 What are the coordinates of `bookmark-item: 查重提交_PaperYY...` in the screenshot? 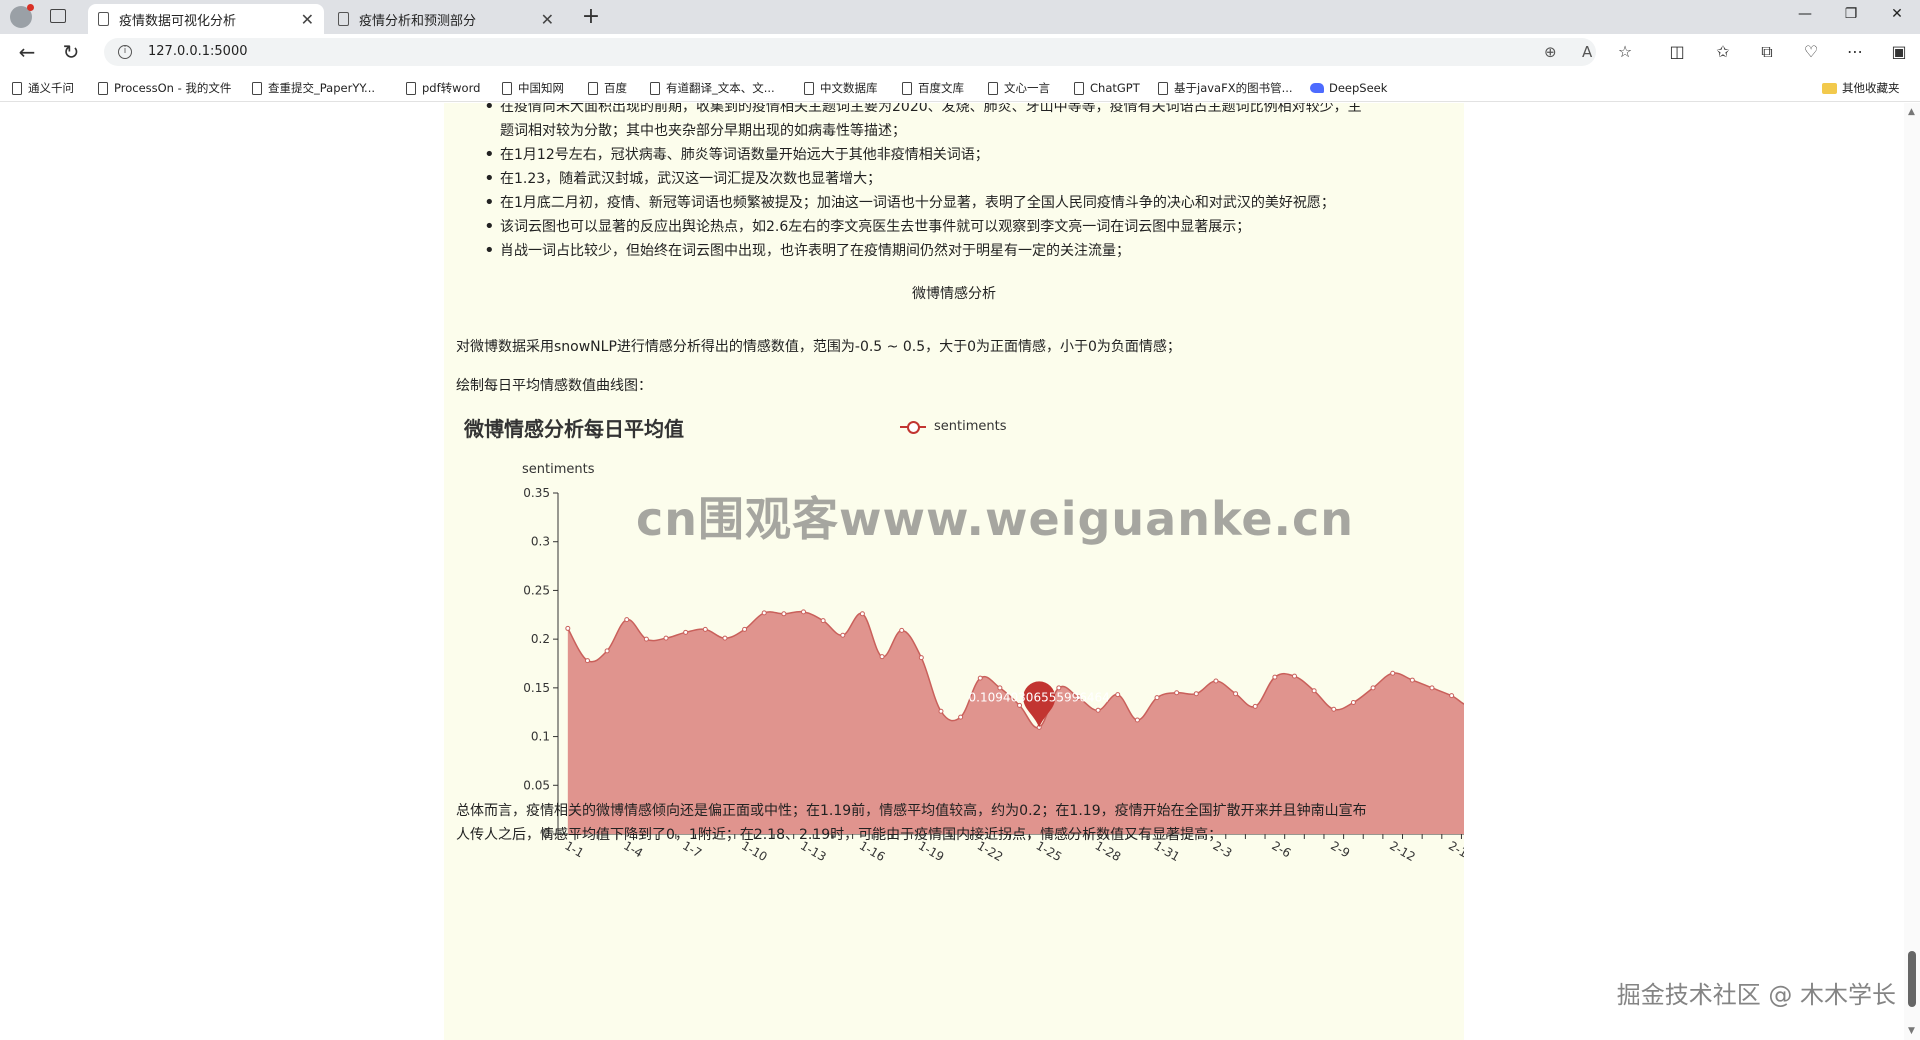 It's located at (313, 88).